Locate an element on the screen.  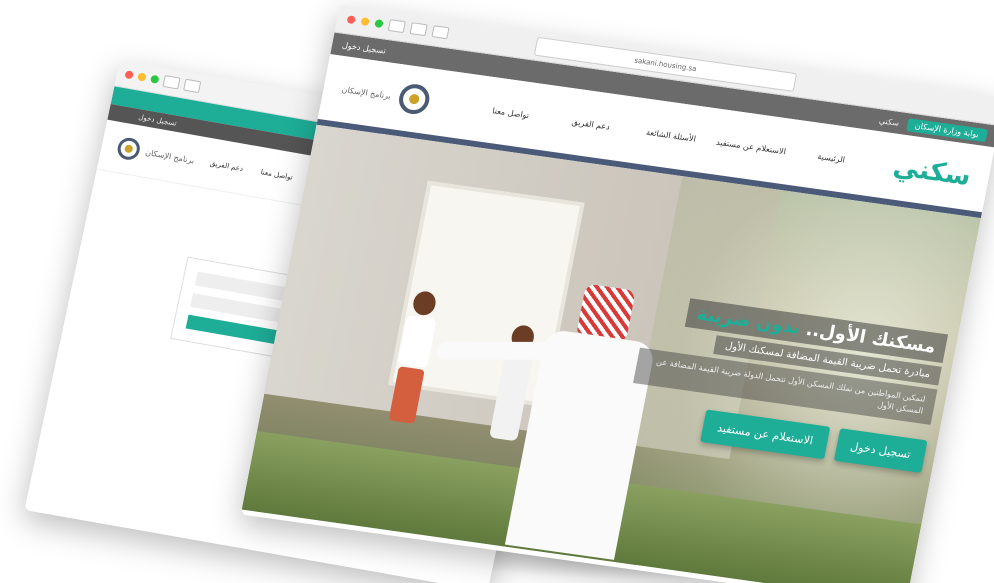
nav-support: دعم الفريق is located at coordinates (590, 124).